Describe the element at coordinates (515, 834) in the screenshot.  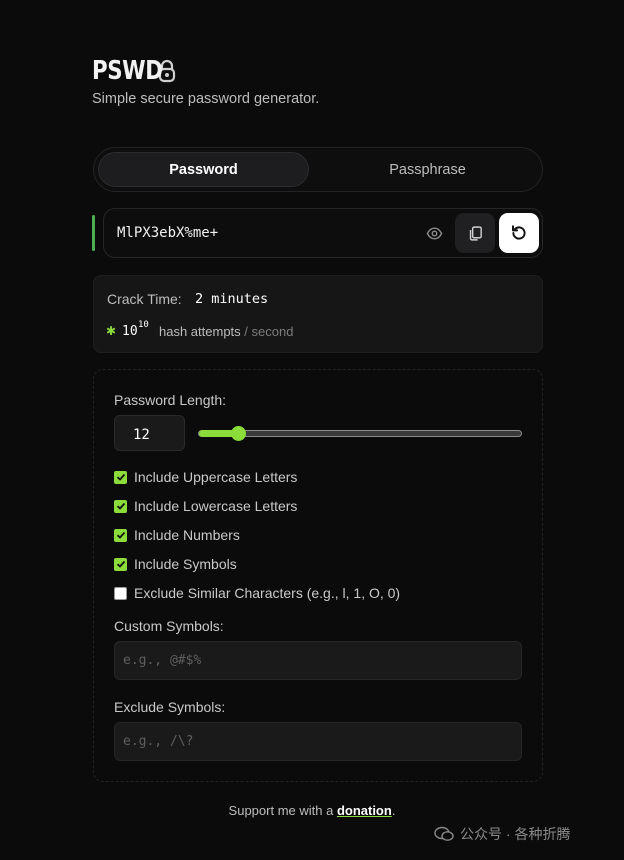
I see `watermark-text: 公众号 · 各种折腾` at that location.